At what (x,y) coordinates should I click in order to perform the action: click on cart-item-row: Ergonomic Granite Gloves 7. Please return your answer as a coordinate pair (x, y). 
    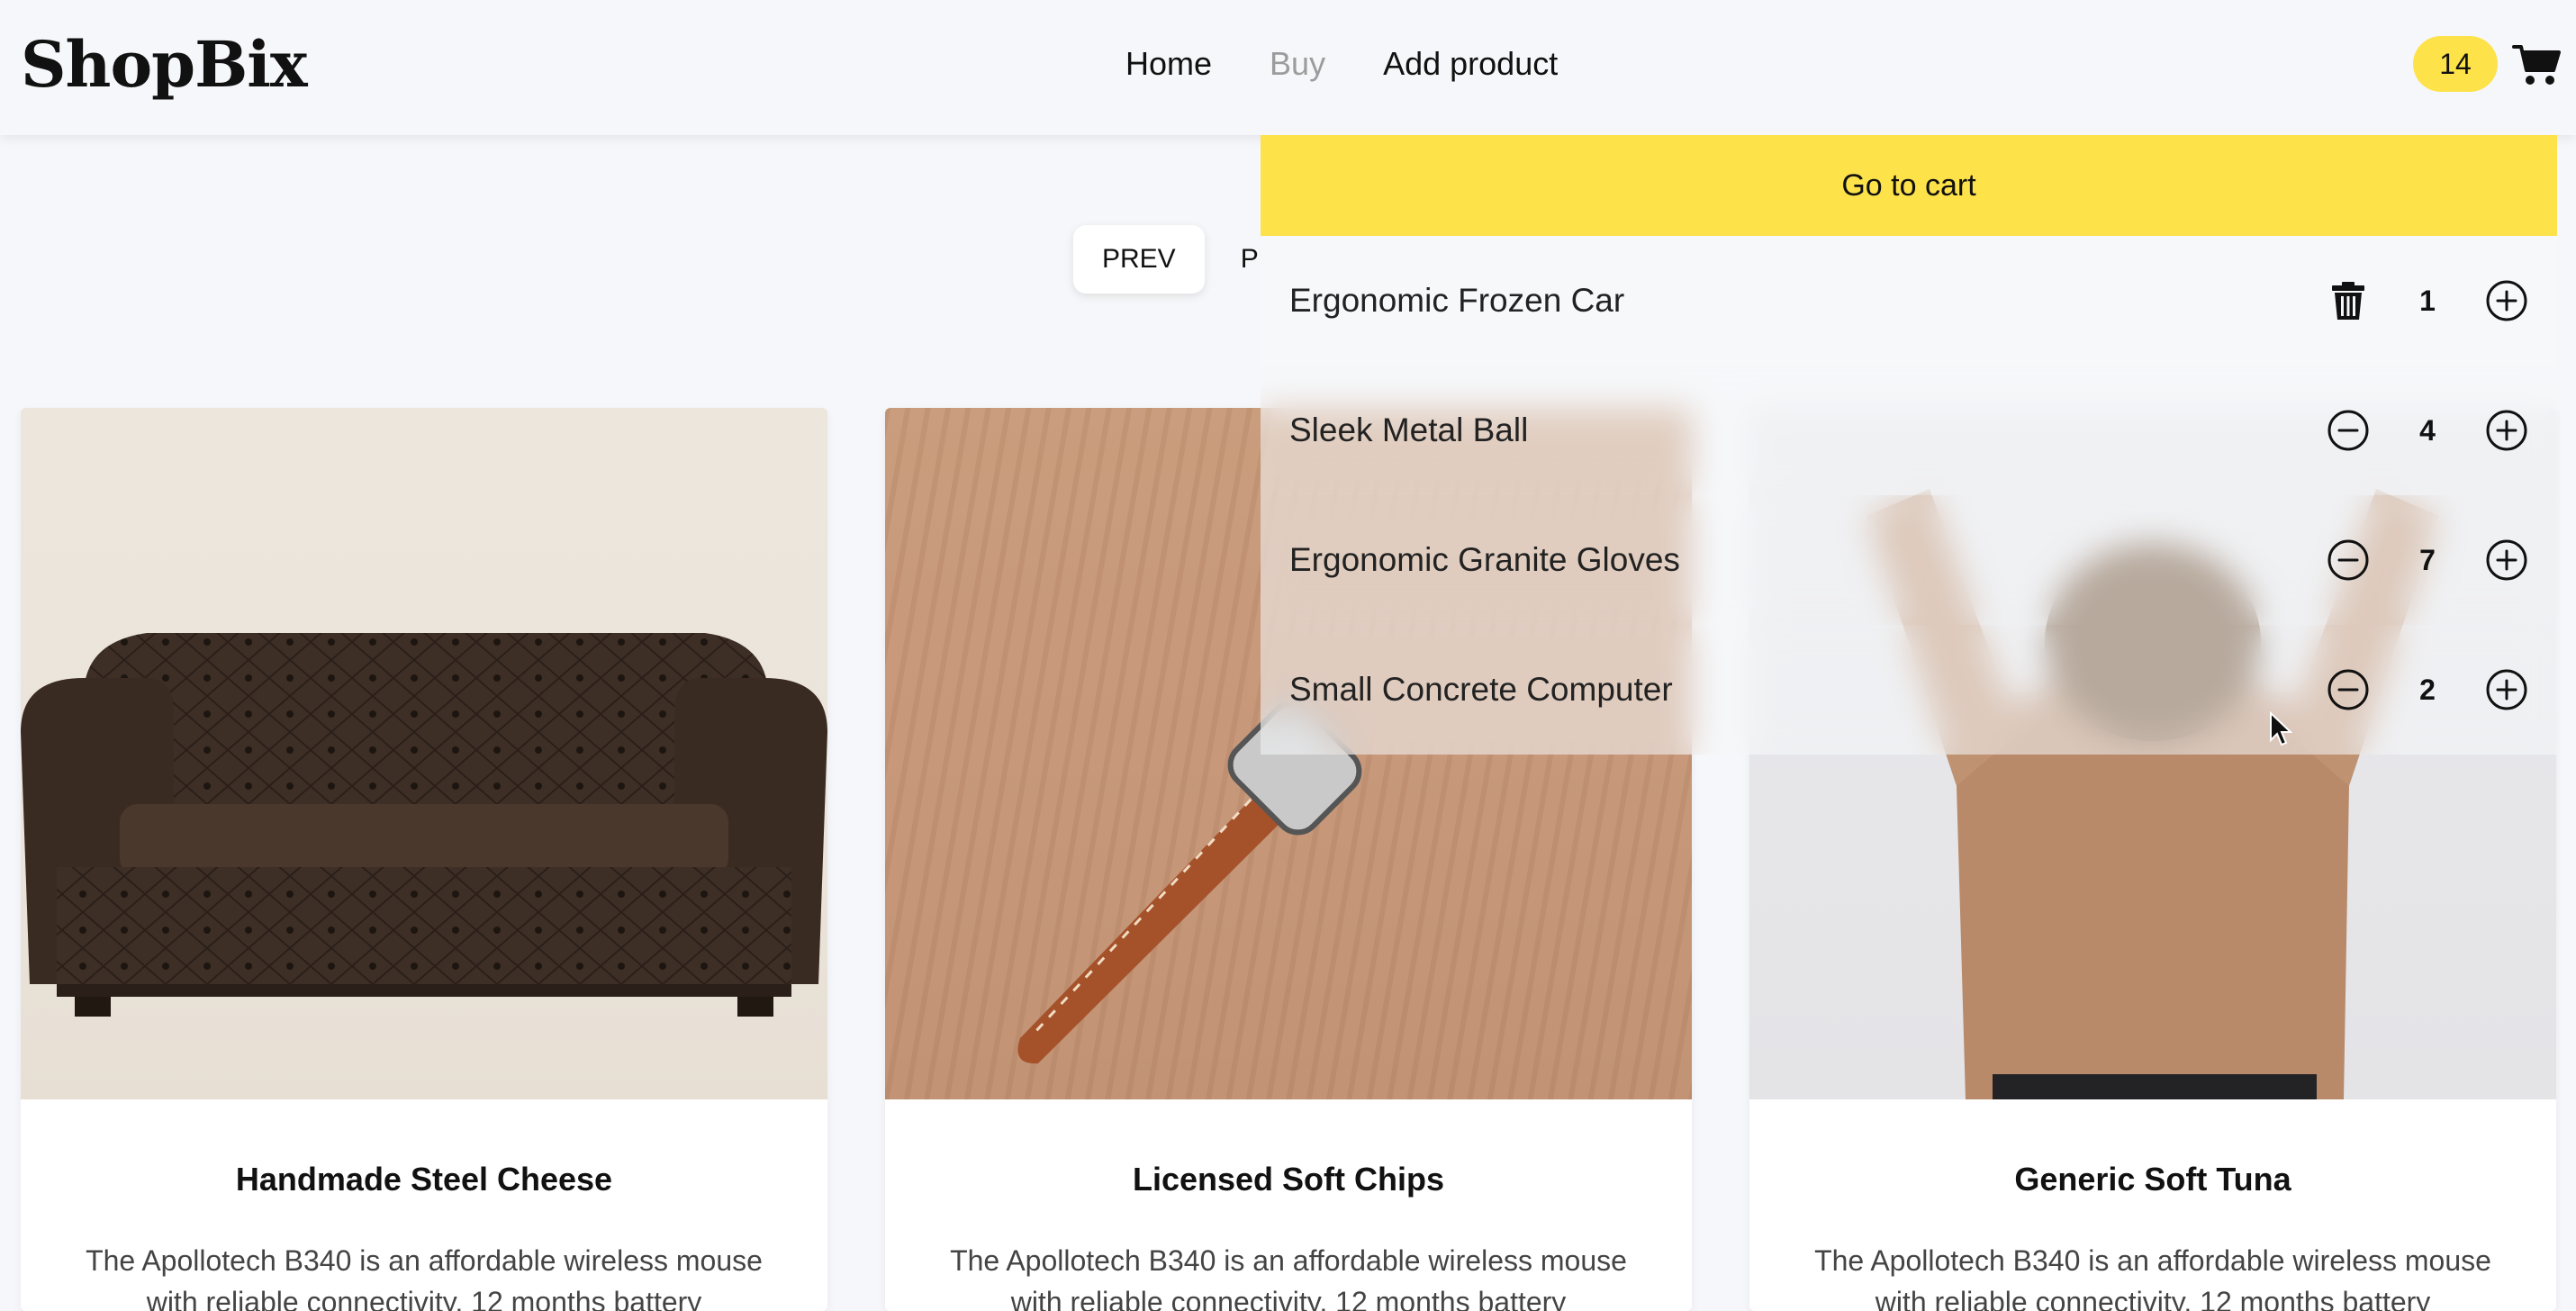
    Looking at the image, I should click on (1909, 560).